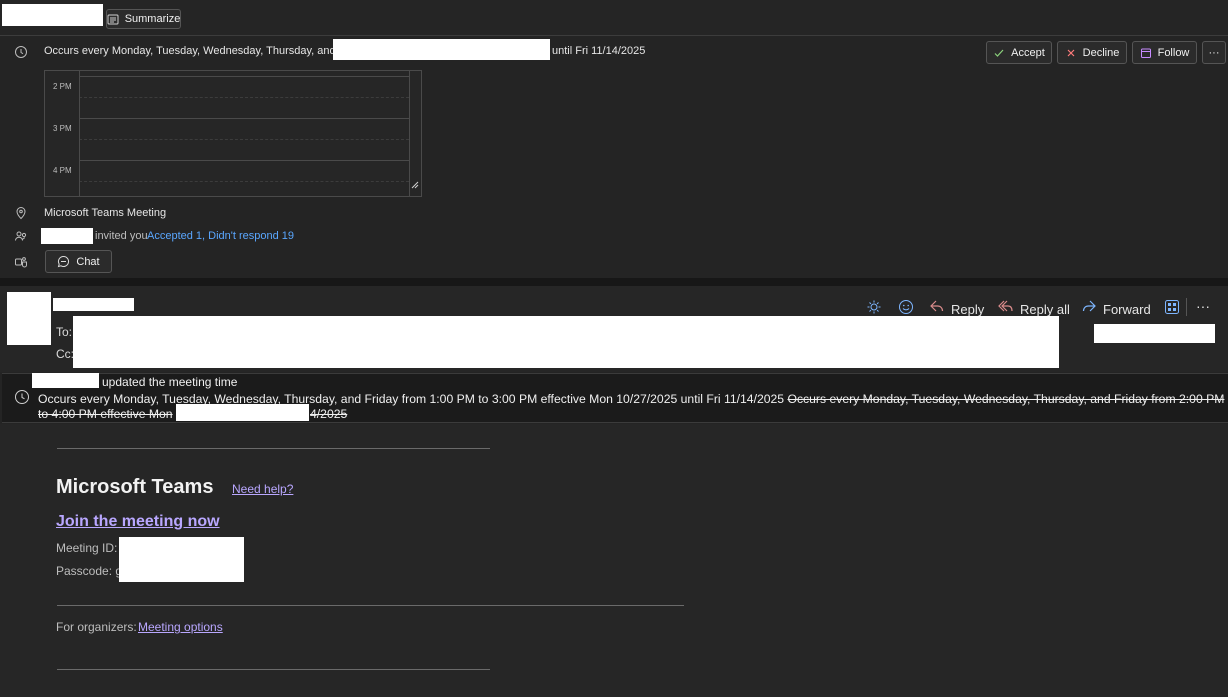 The height and width of the screenshot is (697, 1228). I want to click on teams-title: Microsoft Teams, so click(135, 487).